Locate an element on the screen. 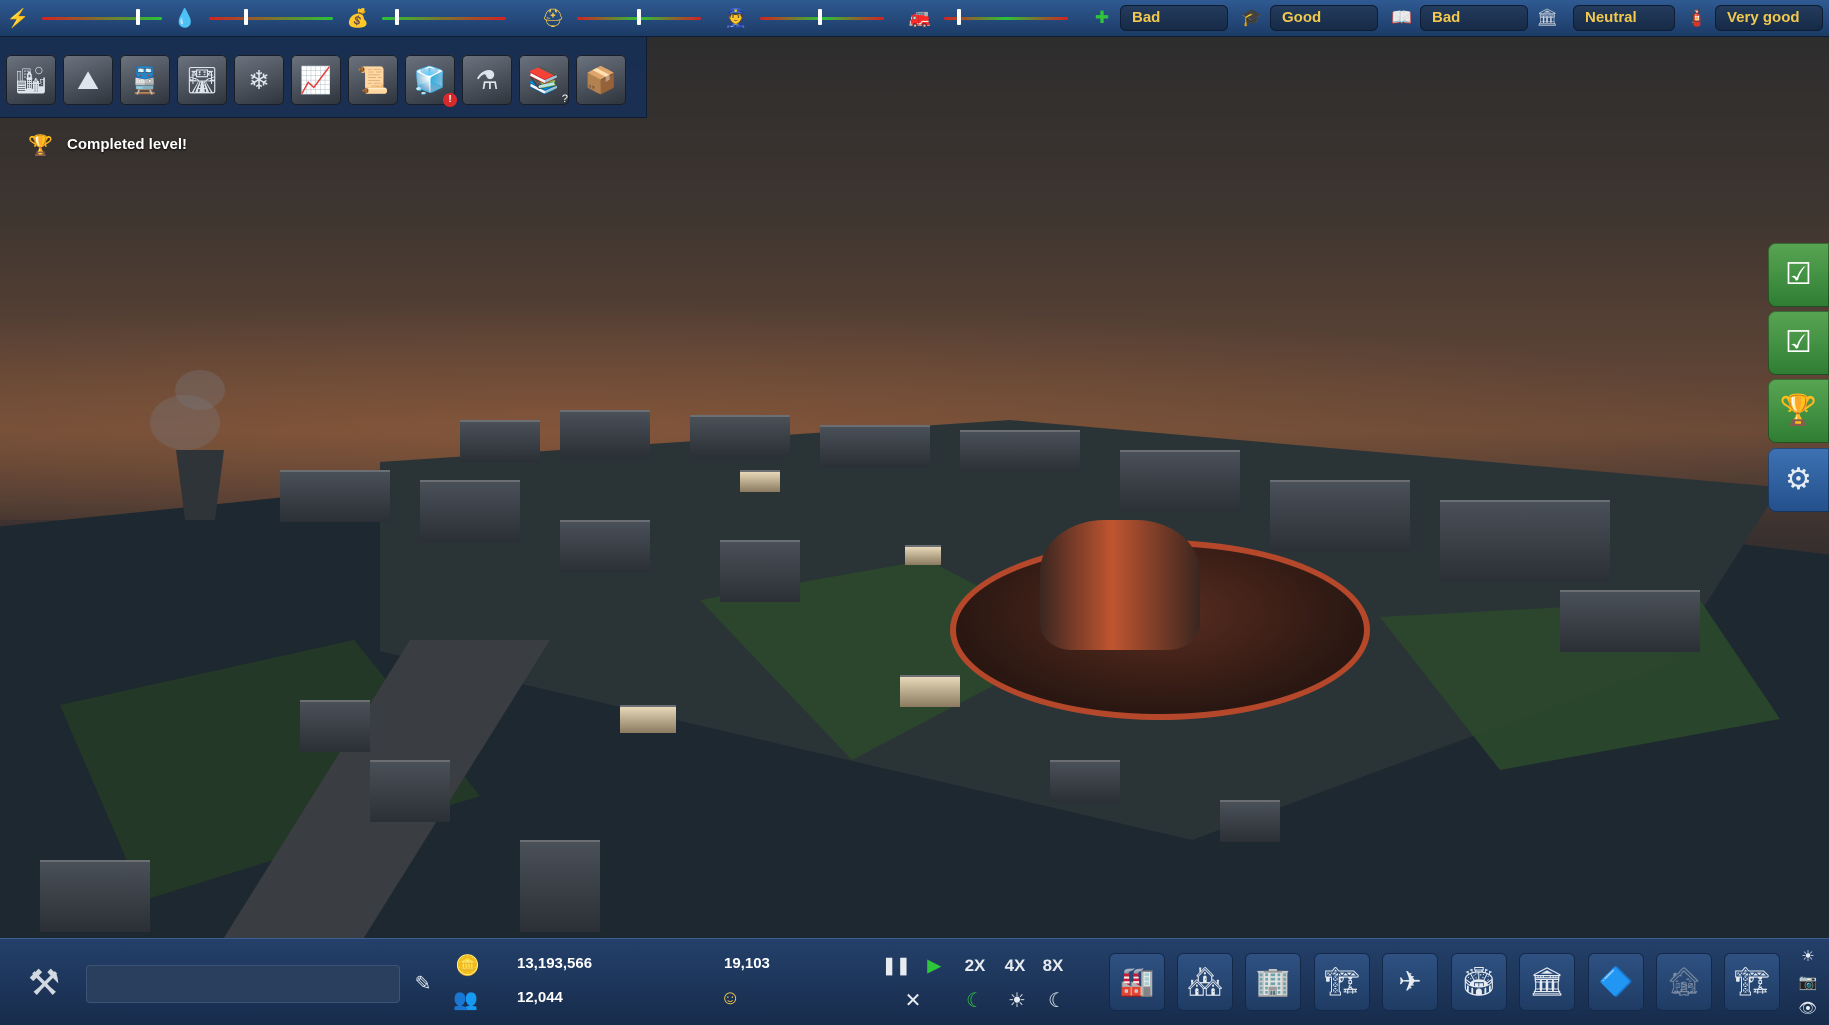 The width and height of the screenshot is (1829, 1025). health-cross-icon: ✚ is located at coordinates (1102, 17).